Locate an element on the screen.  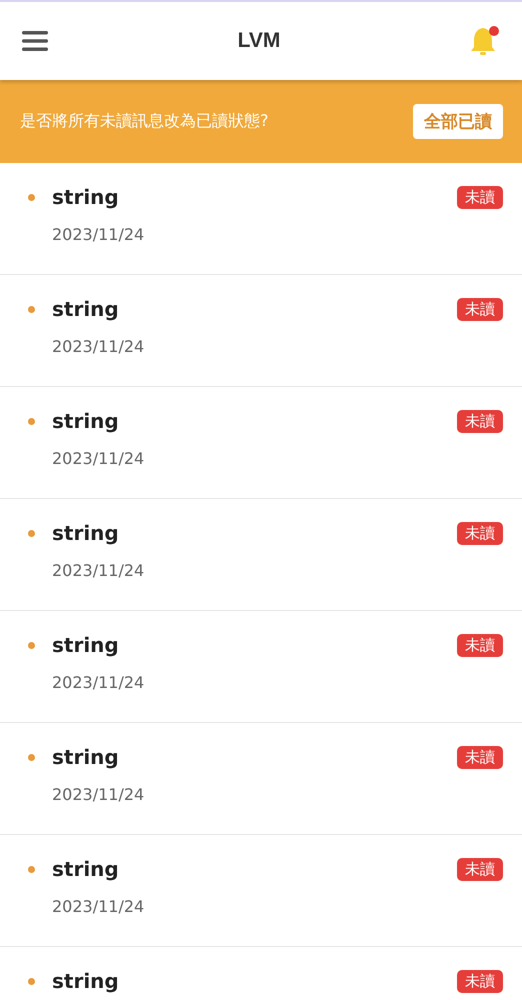
bell-icon is located at coordinates (485, 41).